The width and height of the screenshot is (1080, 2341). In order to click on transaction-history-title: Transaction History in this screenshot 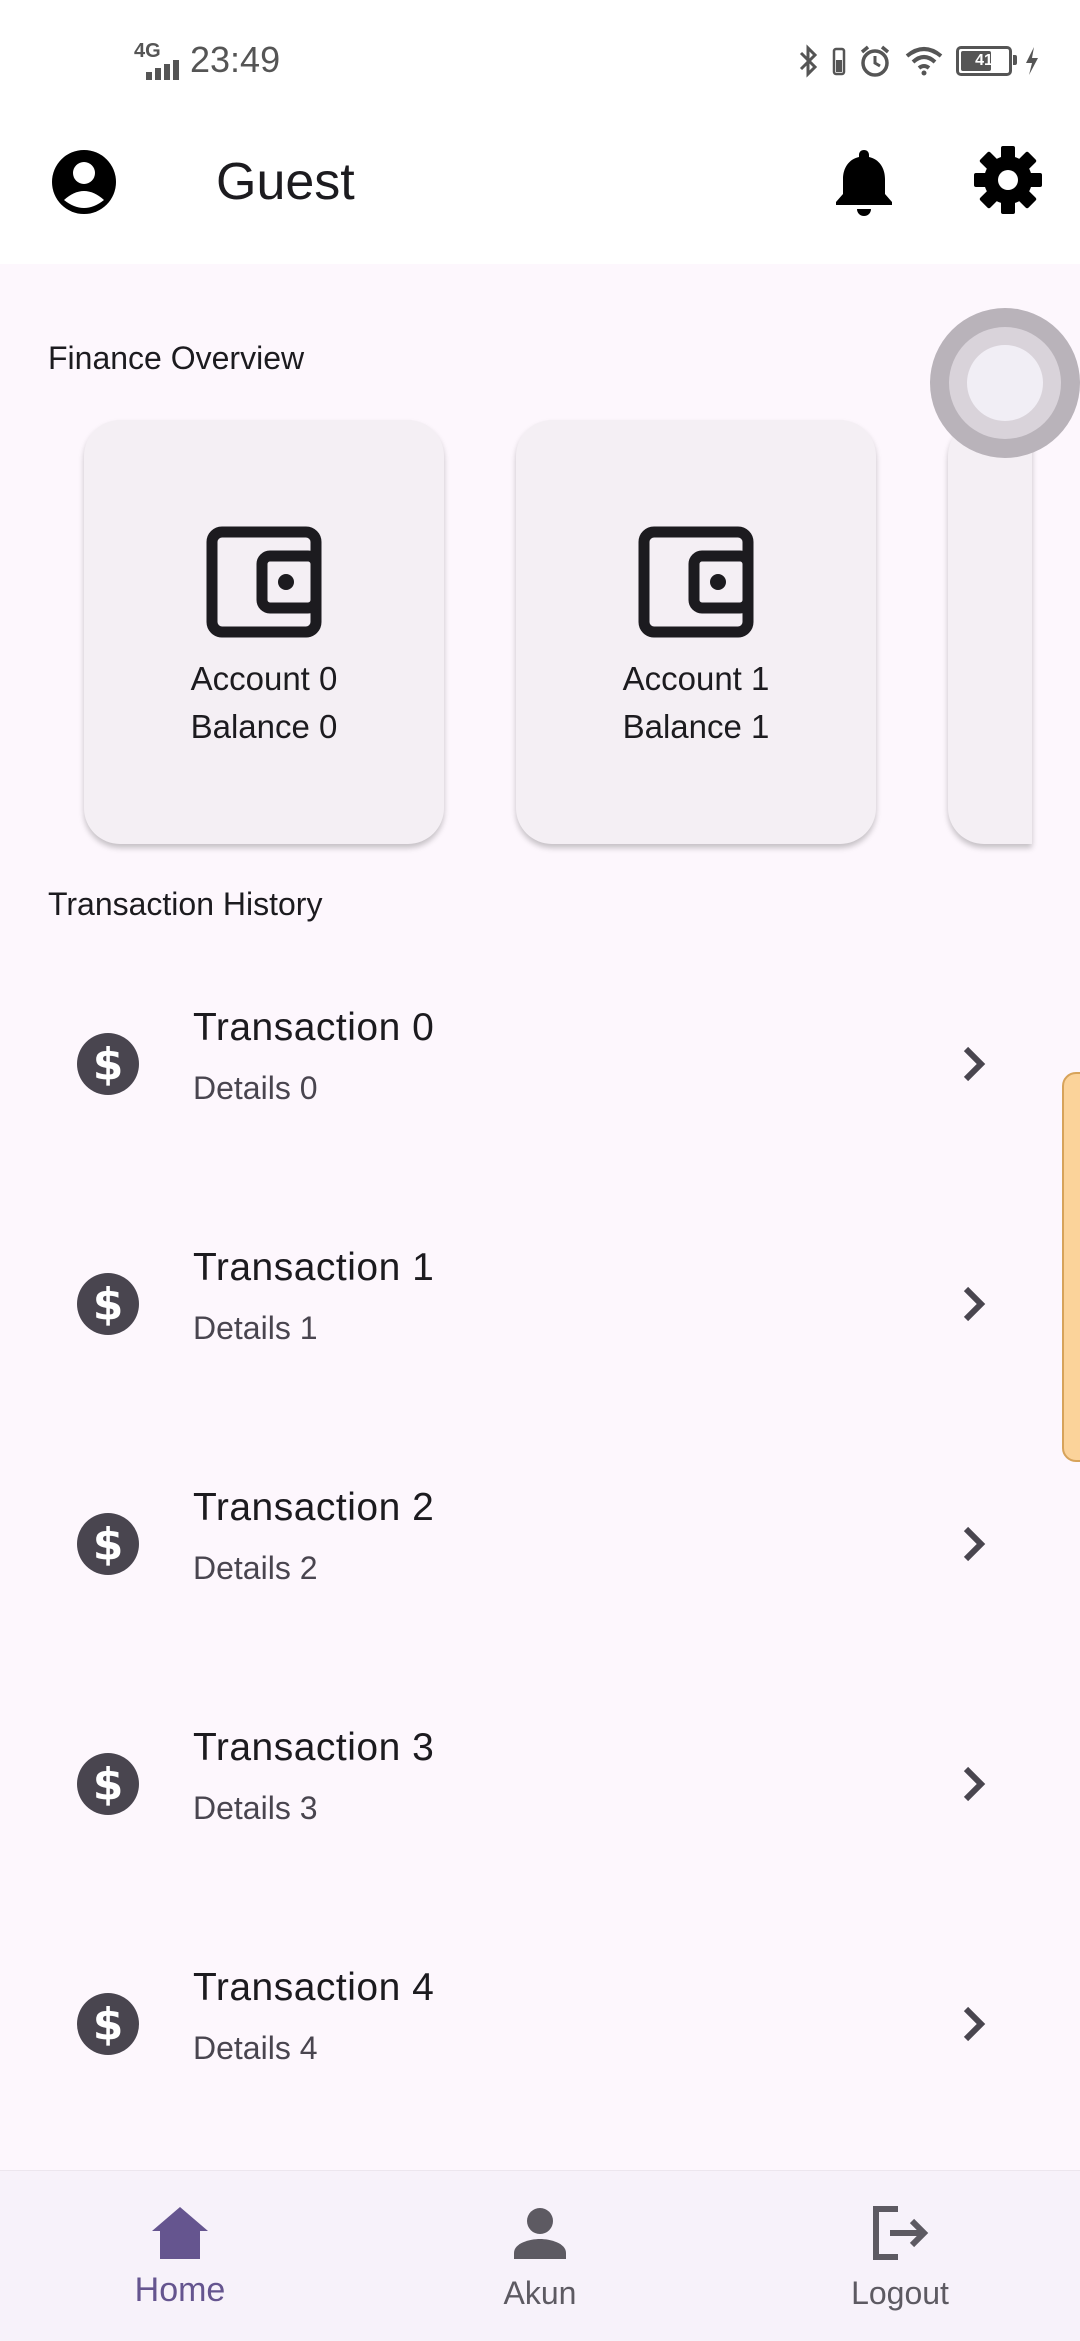, I will do `click(185, 904)`.